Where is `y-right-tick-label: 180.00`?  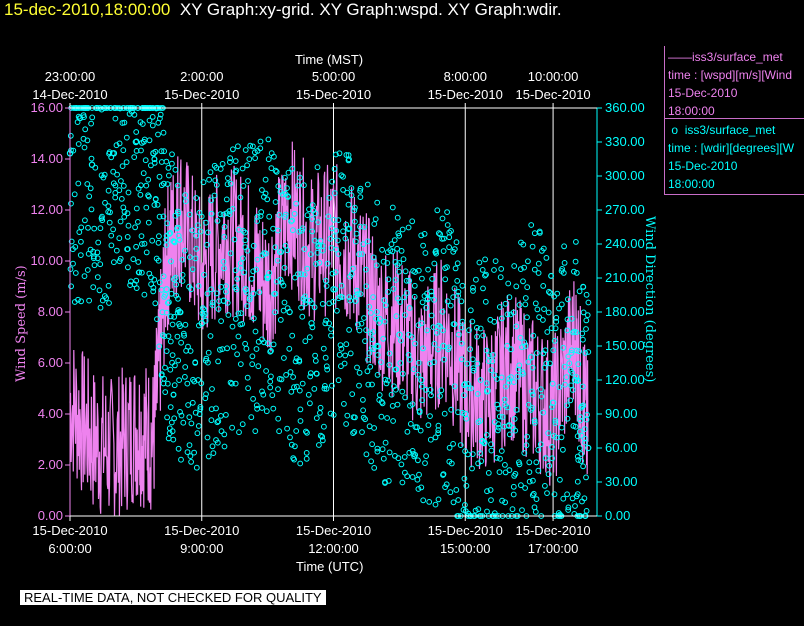 y-right-tick-label: 180.00 is located at coordinates (625, 311).